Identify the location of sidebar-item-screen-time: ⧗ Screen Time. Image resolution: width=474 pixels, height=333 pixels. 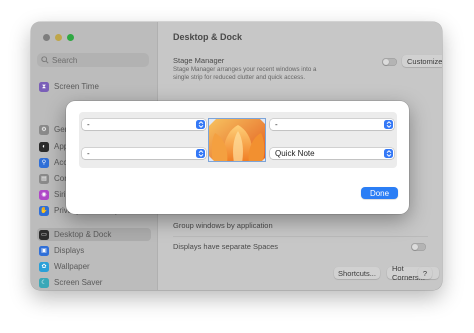
(95, 86).